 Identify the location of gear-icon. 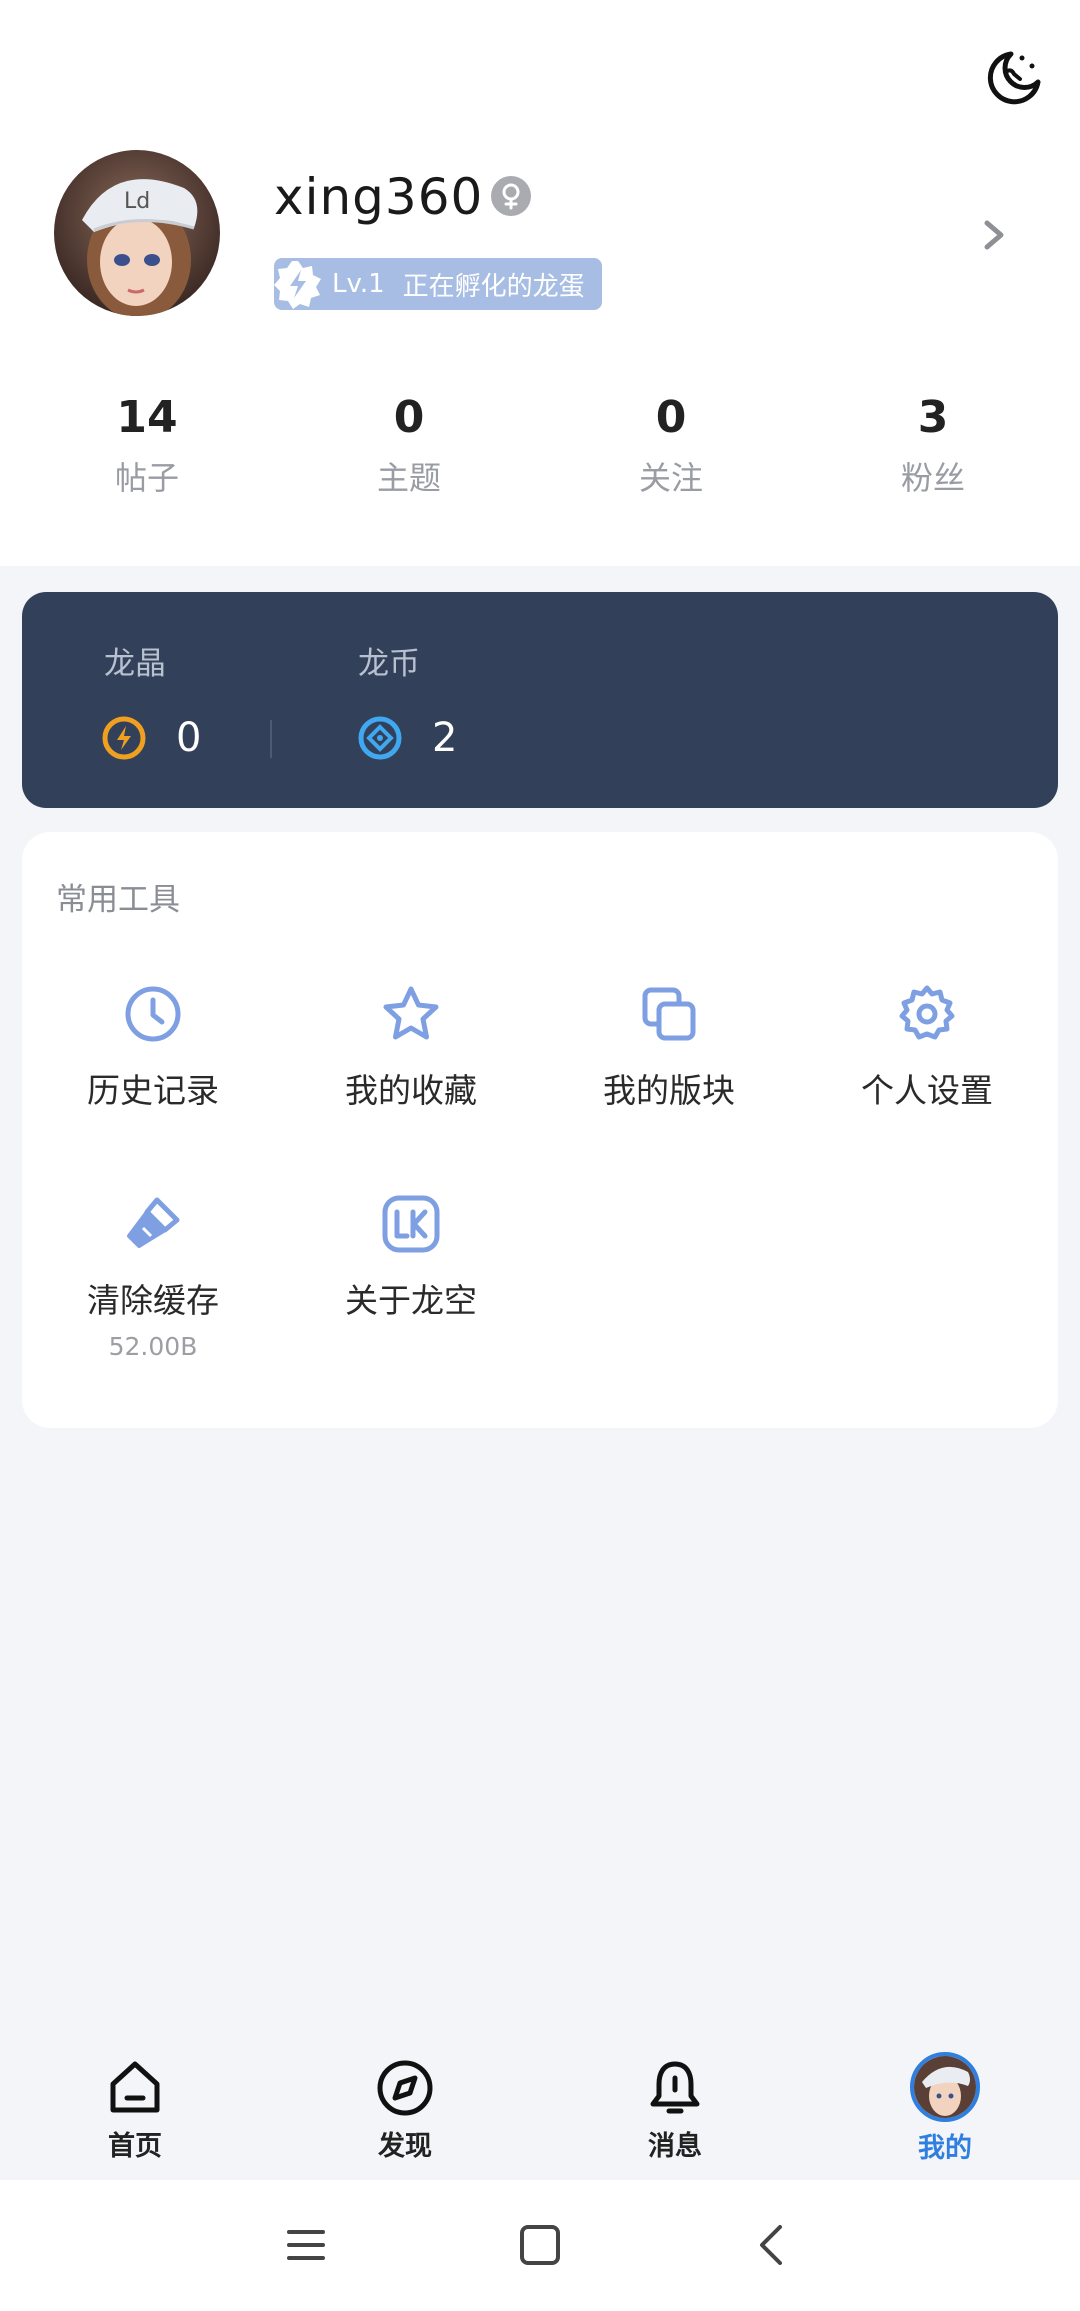
(927, 1012).